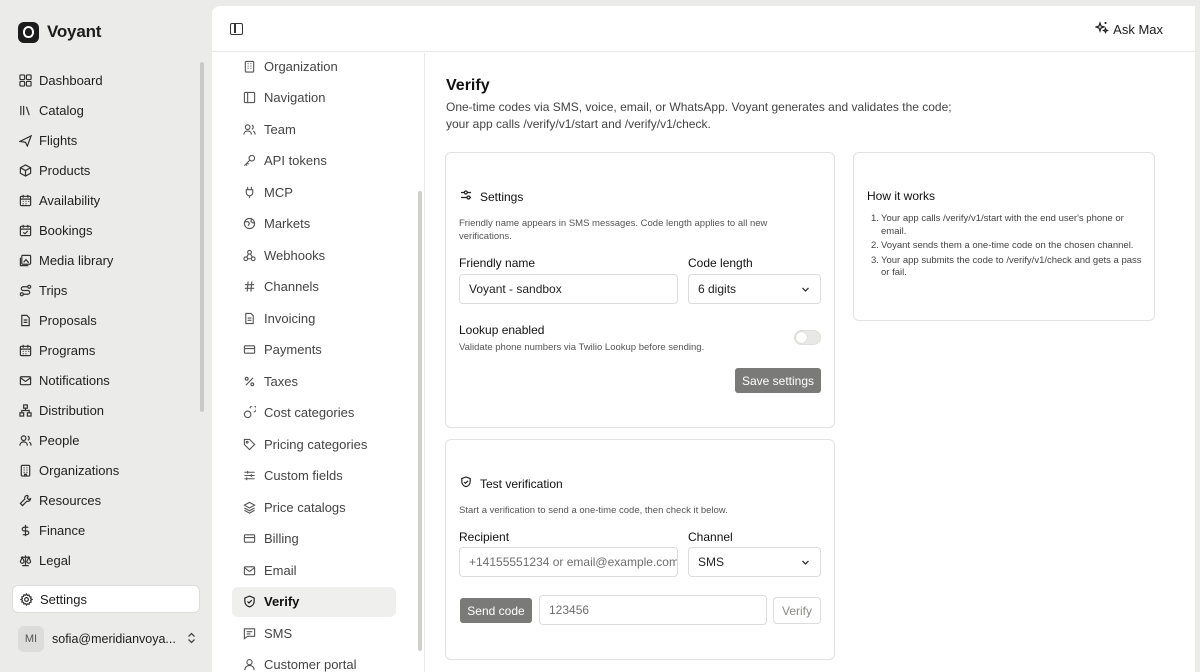 Image resolution: width=1200 pixels, height=672 pixels. I want to click on subnav-item-billing: Billing, so click(314, 539).